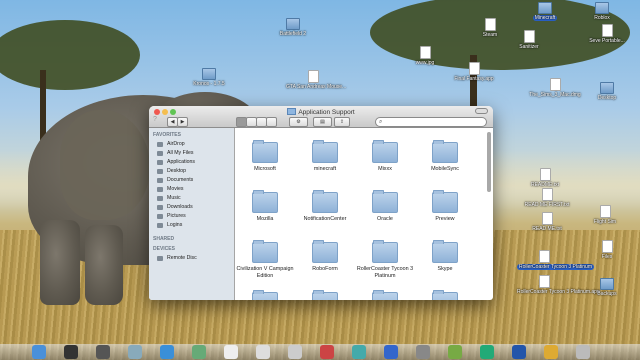 The width and height of the screenshot is (640, 360). I want to click on word-icon, so click(519, 352).